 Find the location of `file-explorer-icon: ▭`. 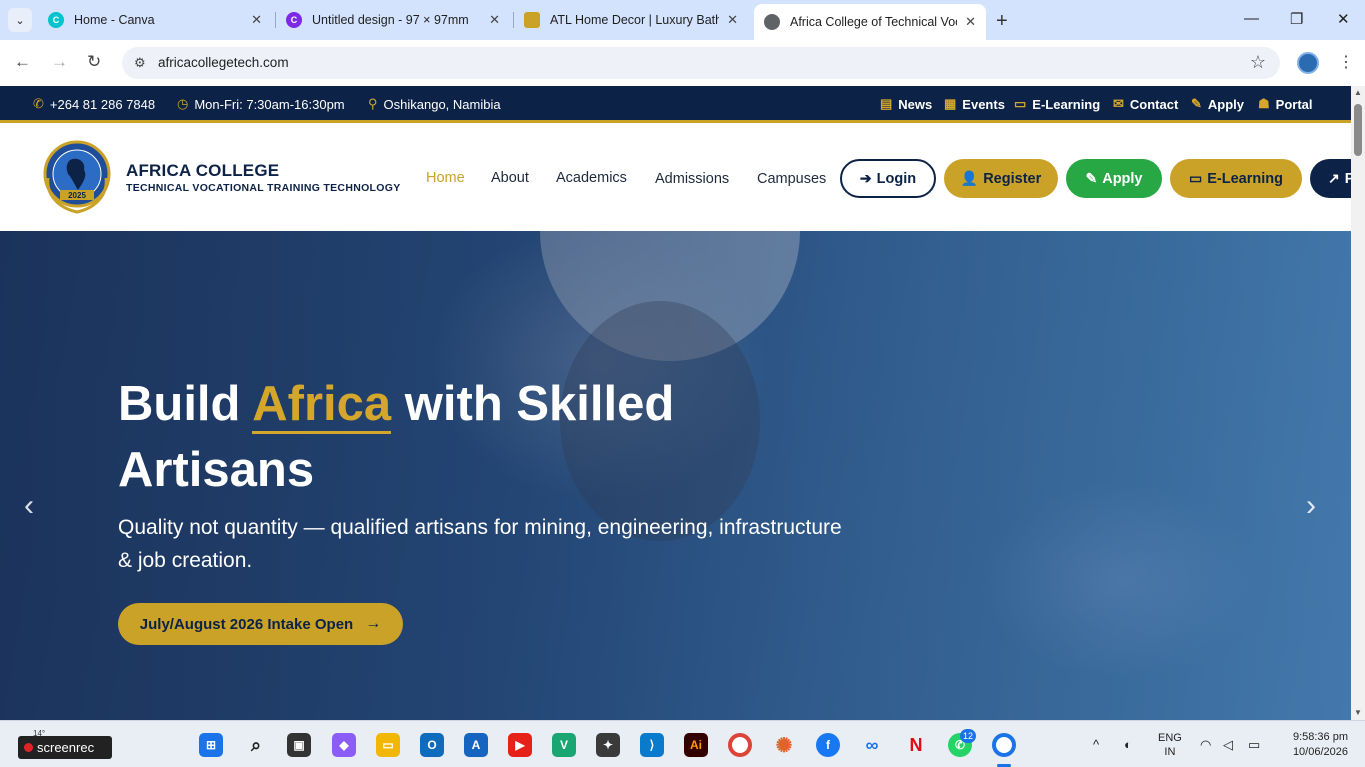

file-explorer-icon: ▭ is located at coordinates (388, 745).